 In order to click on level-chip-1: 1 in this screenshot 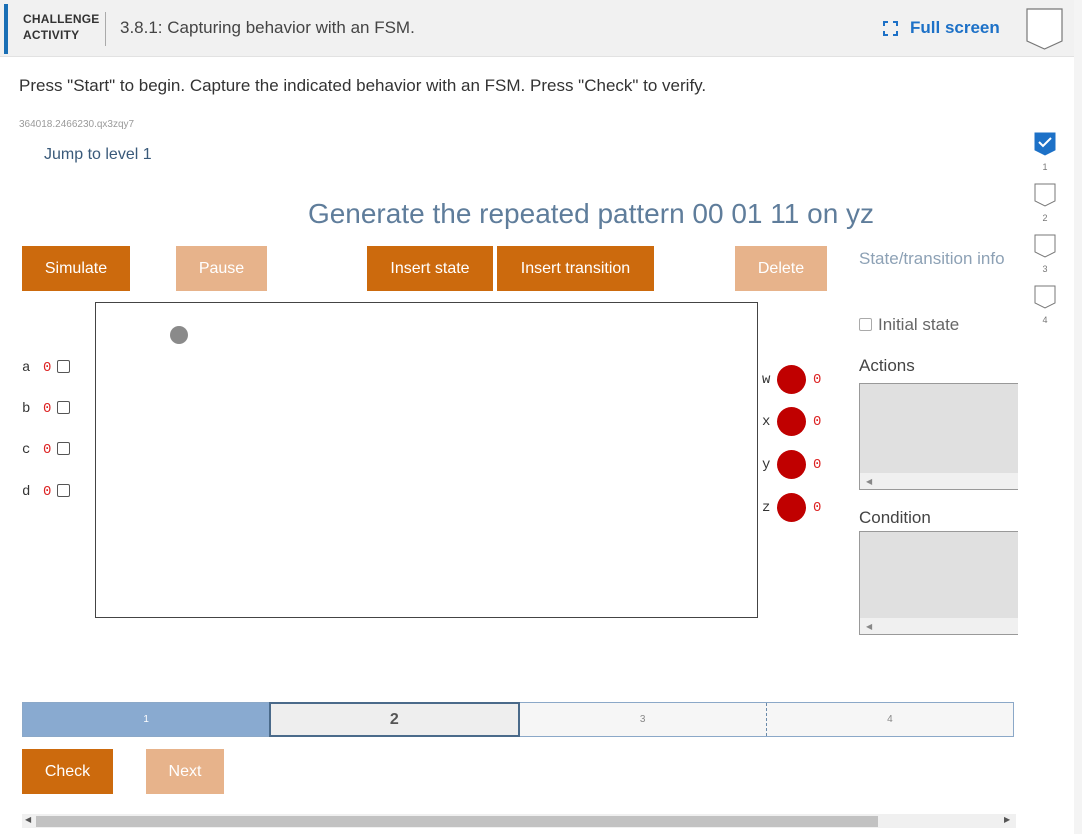, I will do `click(1045, 152)`.